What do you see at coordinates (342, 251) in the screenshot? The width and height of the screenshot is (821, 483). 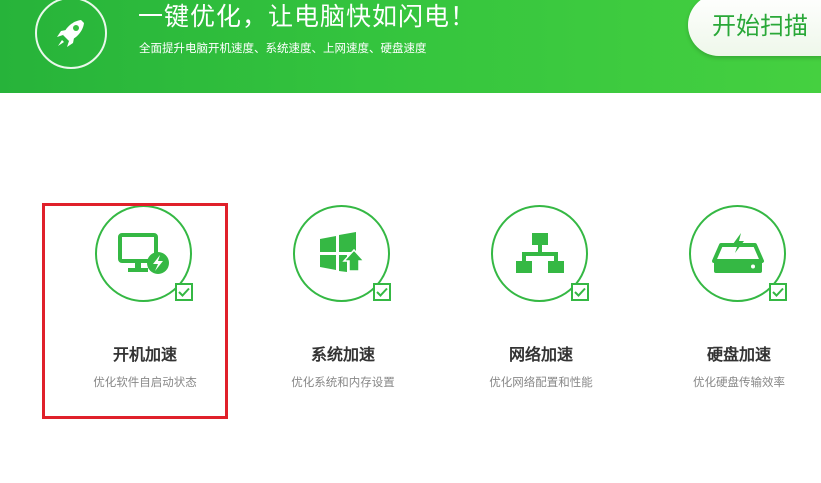 I see `windows-up-icon` at bounding box center [342, 251].